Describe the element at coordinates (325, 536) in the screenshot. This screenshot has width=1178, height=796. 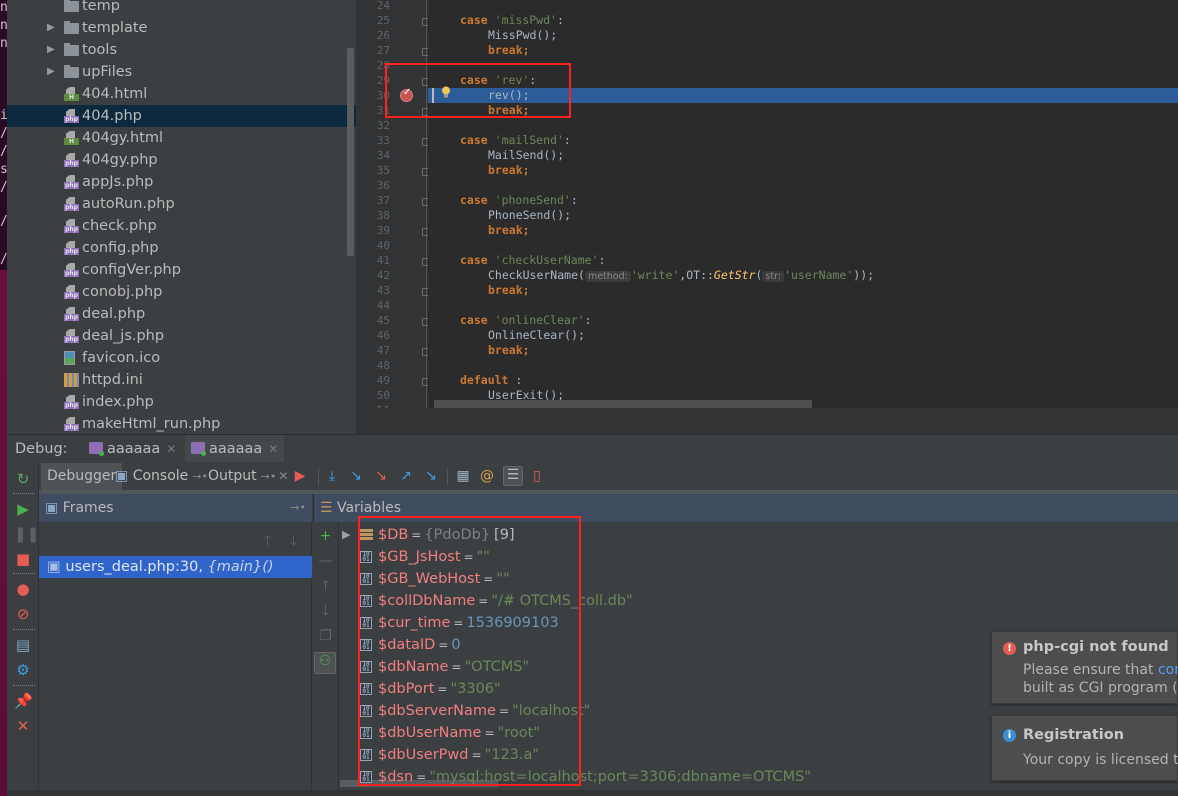
I see `new-watch-icon: +` at that location.